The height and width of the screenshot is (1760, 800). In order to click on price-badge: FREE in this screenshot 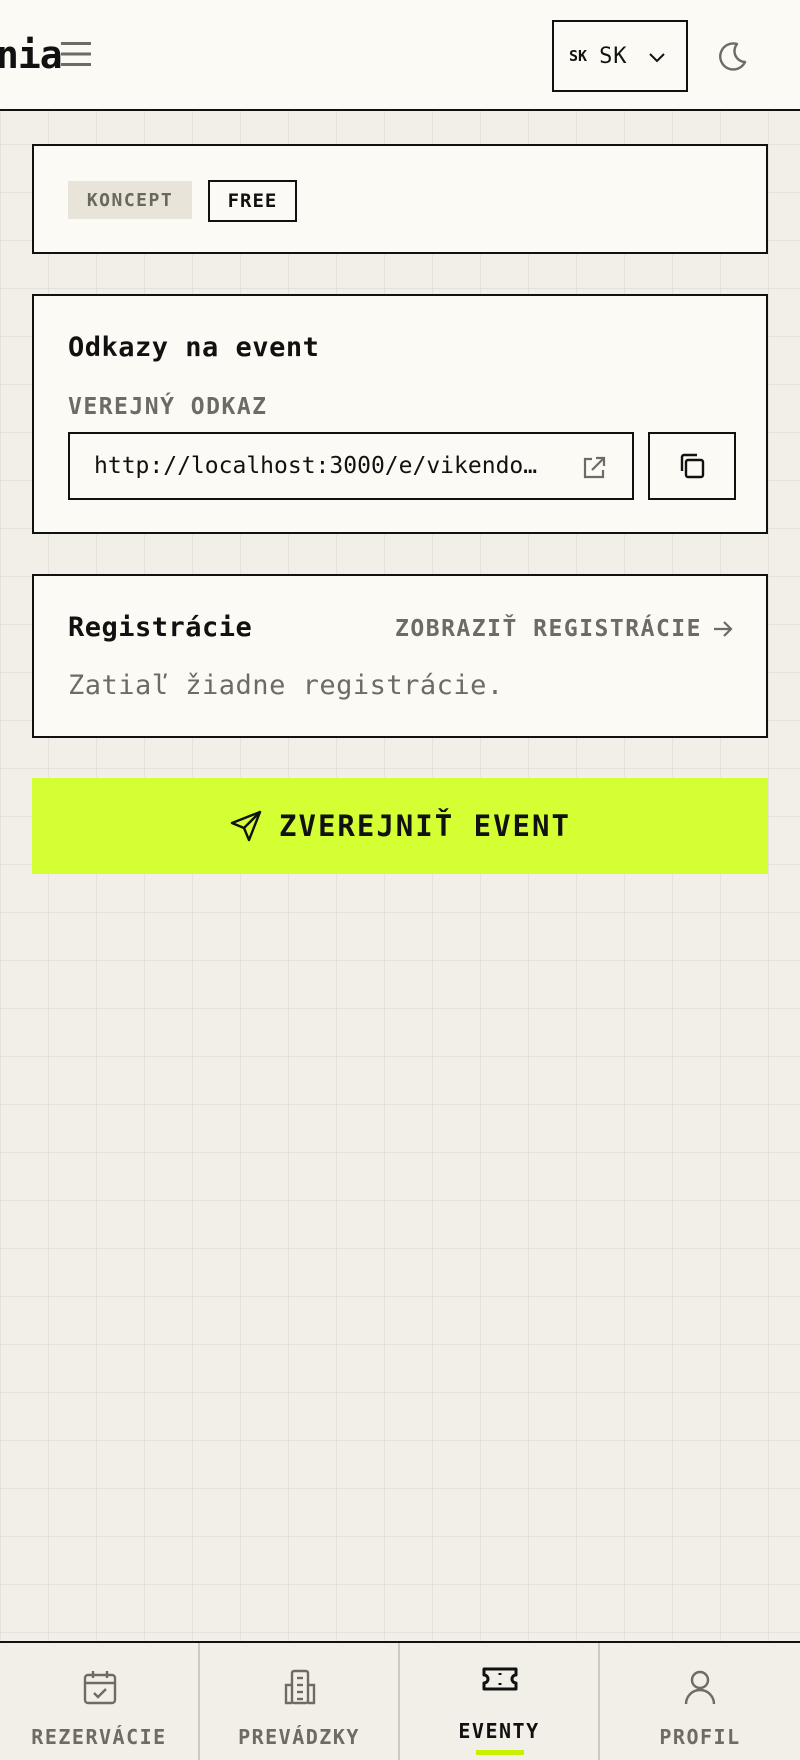, I will do `click(252, 201)`.